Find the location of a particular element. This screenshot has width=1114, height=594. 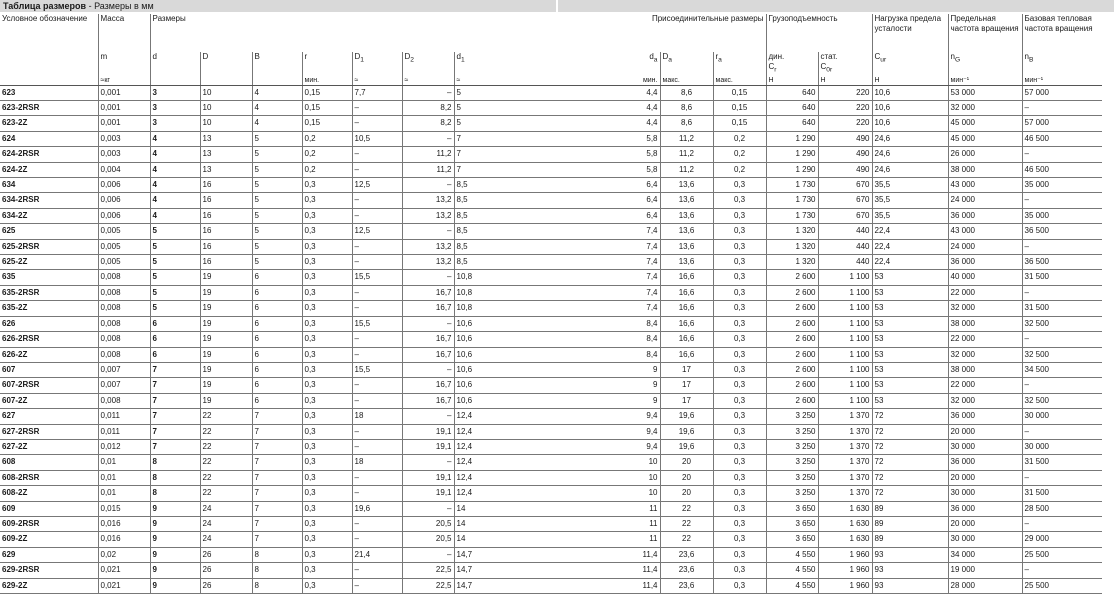

cell-Cr: 1 290 is located at coordinates (791, 170).